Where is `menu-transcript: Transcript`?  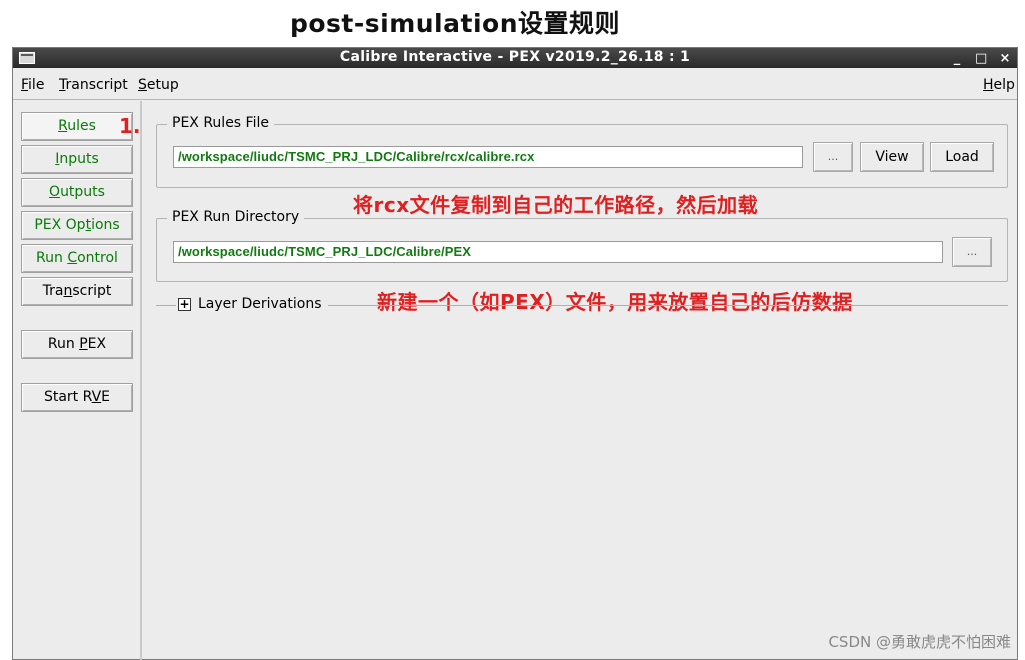
menu-transcript: Transcript is located at coordinates (93, 85).